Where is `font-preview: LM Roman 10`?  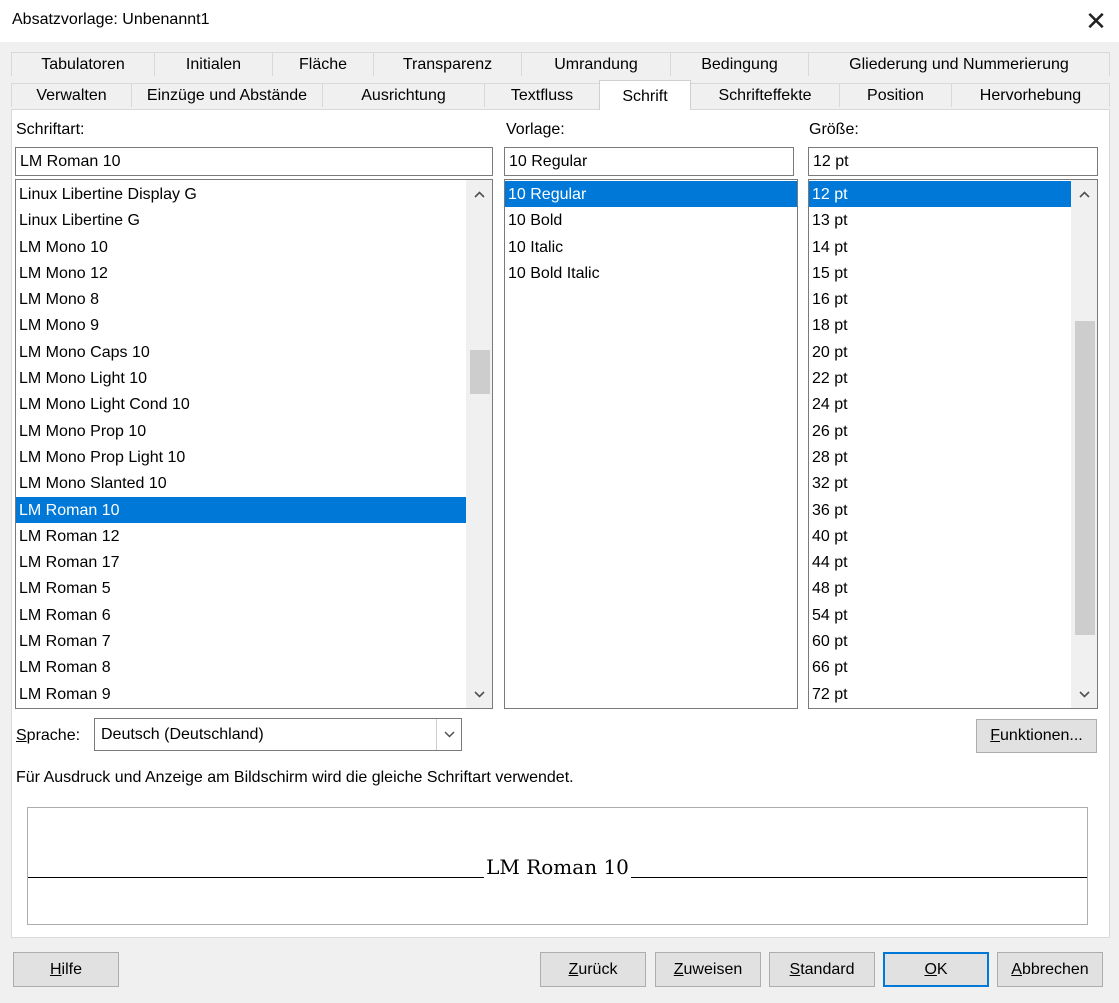 font-preview: LM Roman 10 is located at coordinates (557, 866).